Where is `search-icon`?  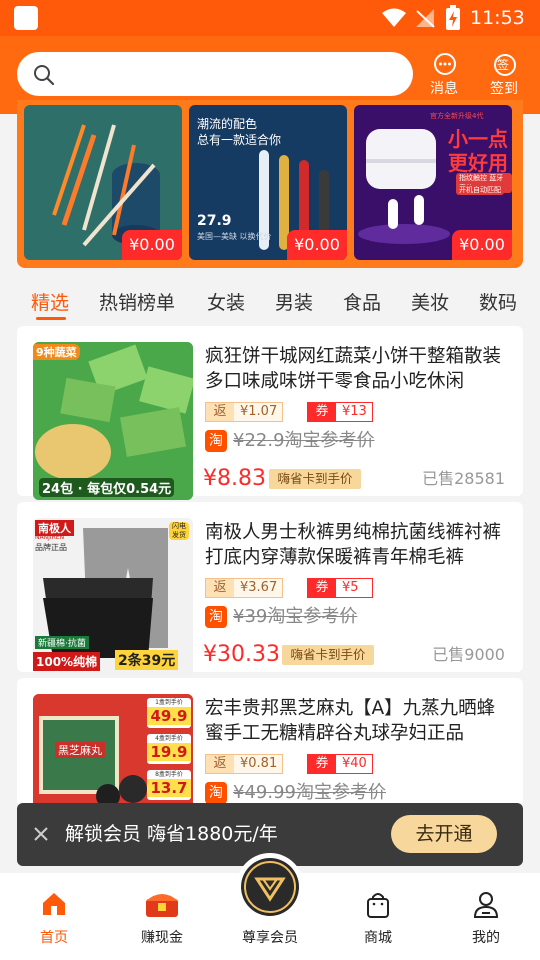 search-icon is located at coordinates (44, 75).